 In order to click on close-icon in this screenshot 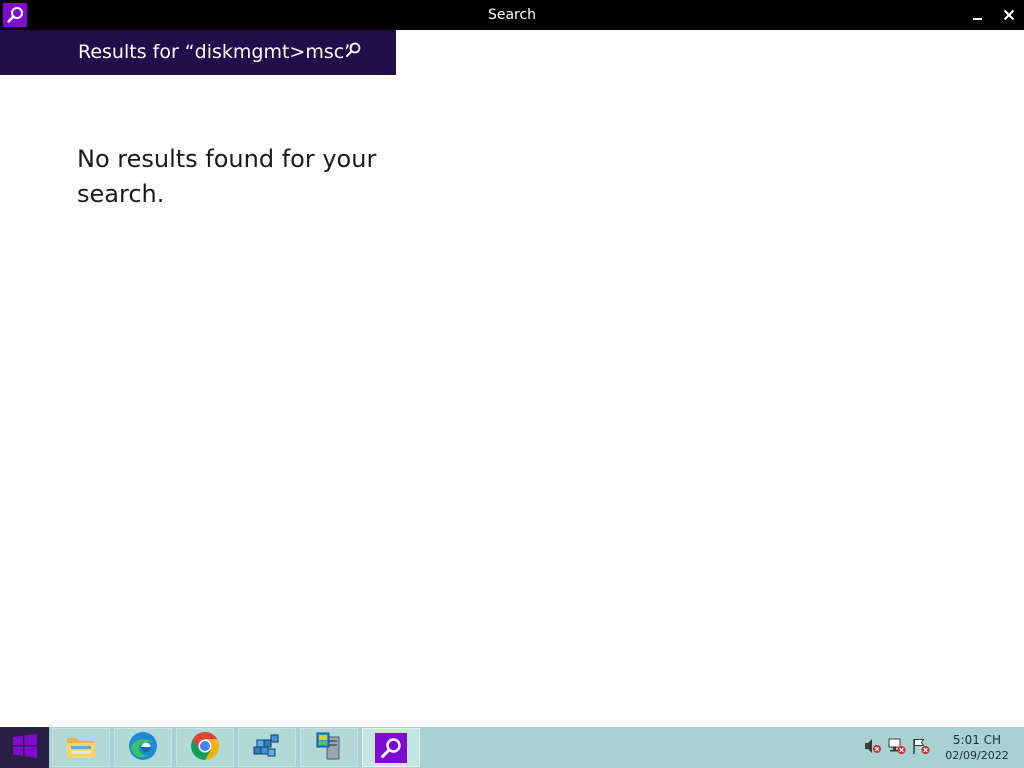, I will do `click(1009, 15)`.